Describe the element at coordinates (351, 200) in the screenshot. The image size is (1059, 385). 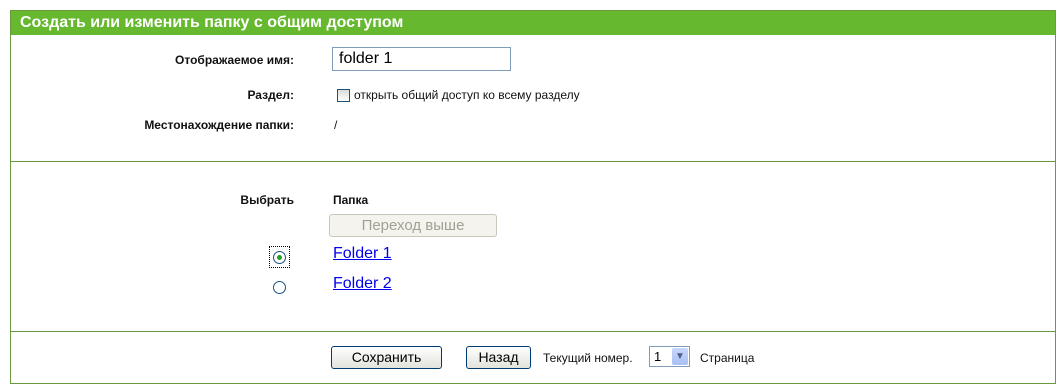
I see `folder-column-header: Папка` at that location.